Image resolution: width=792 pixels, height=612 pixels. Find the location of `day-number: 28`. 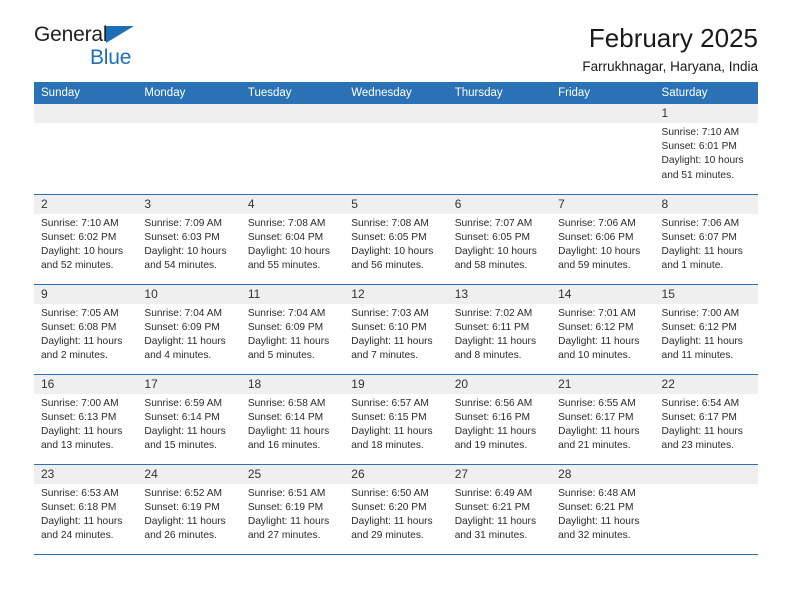

day-number: 28 is located at coordinates (603, 474).